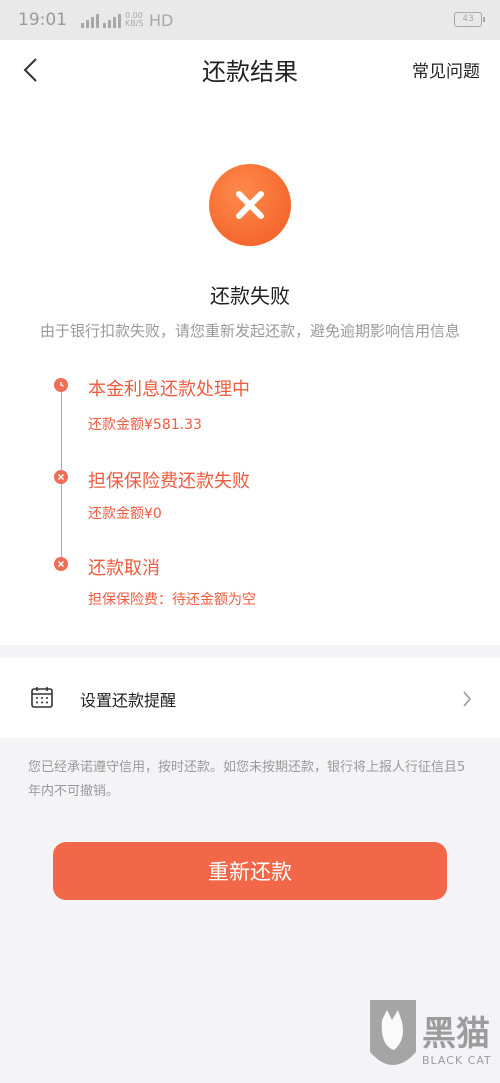 This screenshot has width=500, height=1083. Describe the element at coordinates (393, 1032) in the screenshot. I see `cat-logo-icon` at that location.